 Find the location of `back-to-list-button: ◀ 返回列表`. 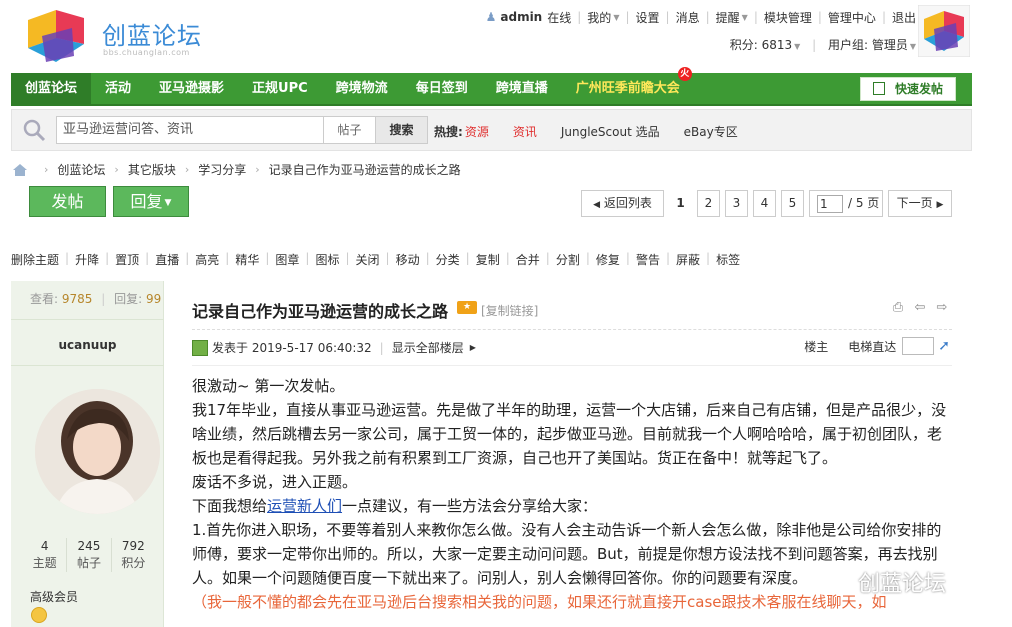

back-to-list-button: ◀ 返回列表 is located at coordinates (622, 203).